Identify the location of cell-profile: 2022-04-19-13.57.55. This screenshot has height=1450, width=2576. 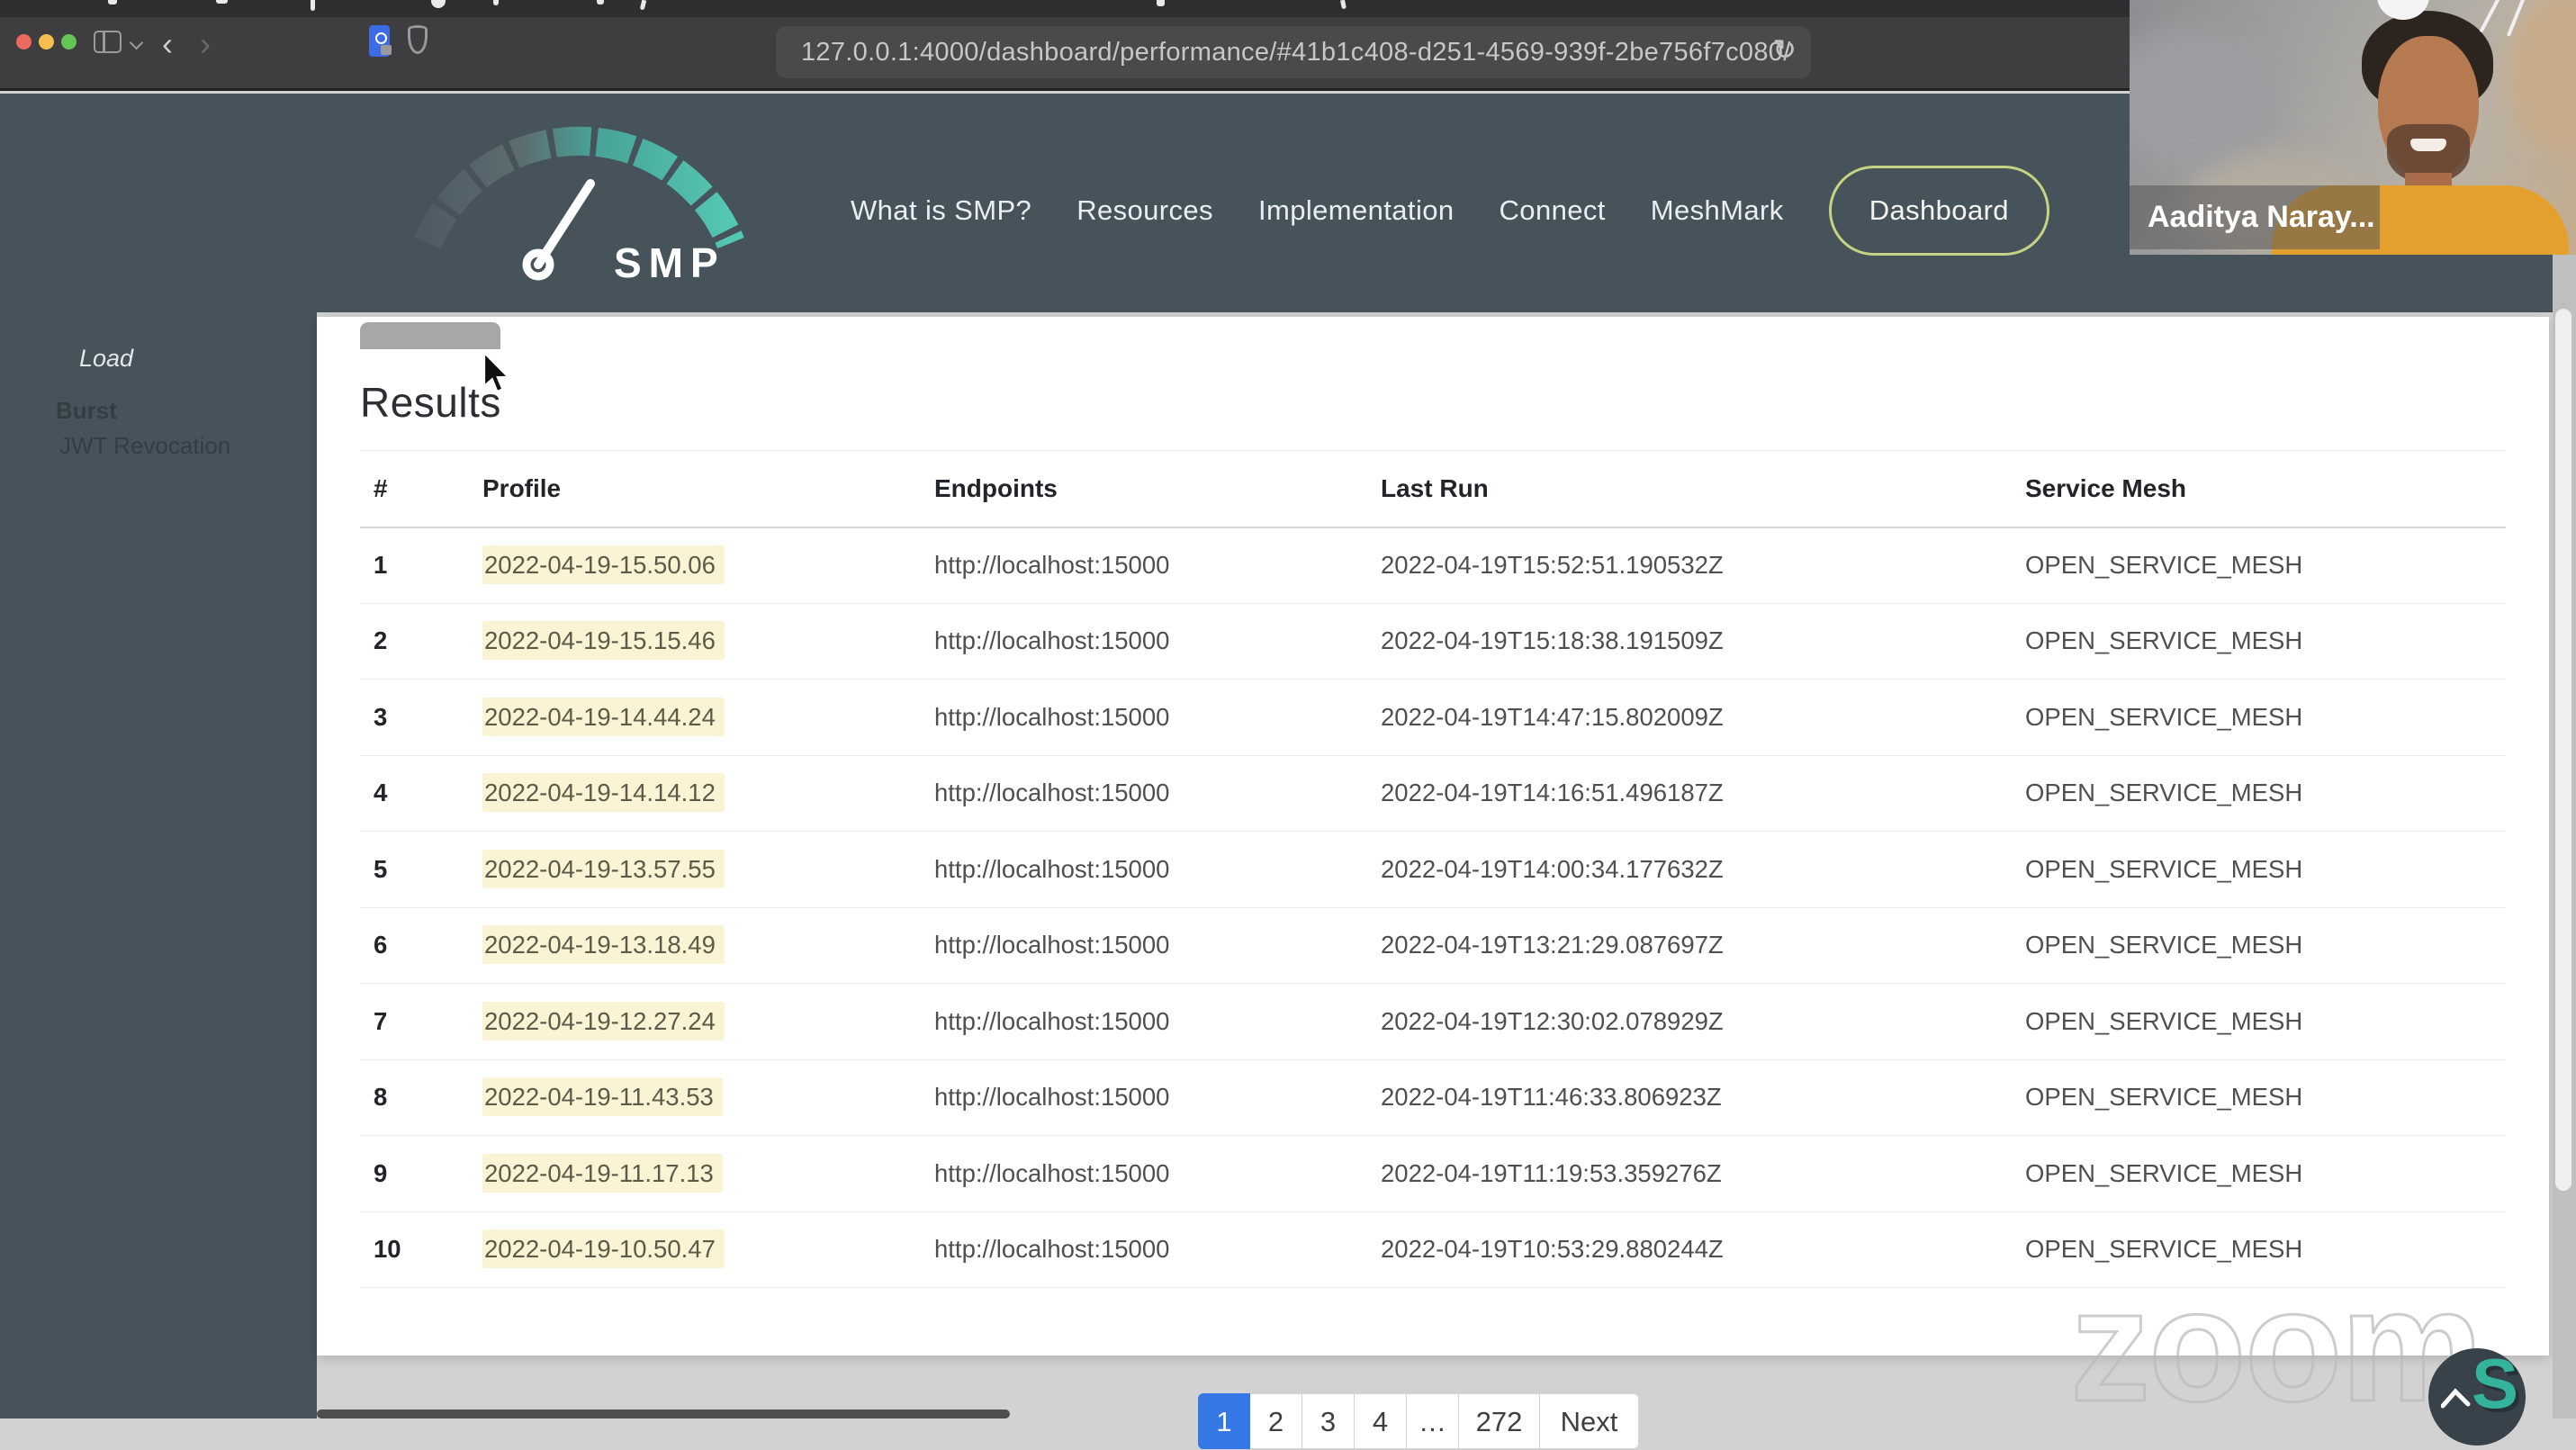
(695, 869).